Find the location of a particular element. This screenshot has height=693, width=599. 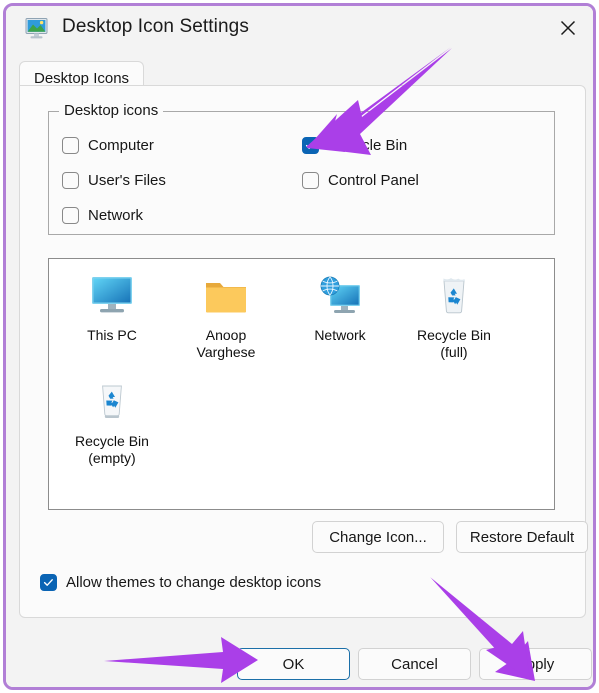

groupbox-label: Desktop icons is located at coordinates (111, 110).